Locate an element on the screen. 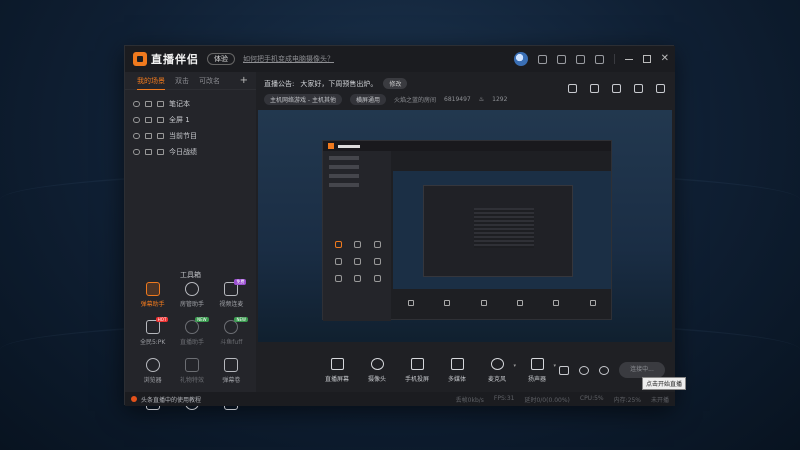 This screenshot has height=450, width=800. help-icon is located at coordinates (561, 59).